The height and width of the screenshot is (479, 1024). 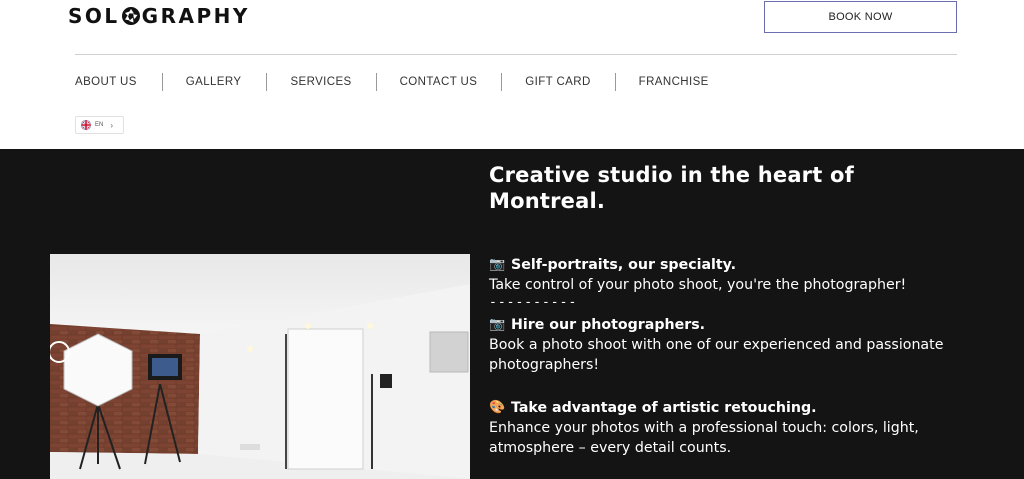 I want to click on hero-title-line2: Montreal., so click(x=547, y=201).